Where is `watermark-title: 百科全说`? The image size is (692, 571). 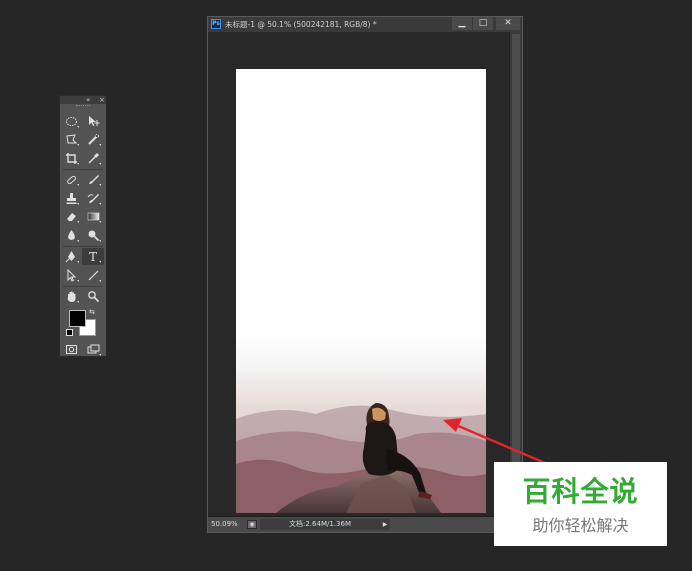 watermark-title: 百科全说 is located at coordinates (580, 491).